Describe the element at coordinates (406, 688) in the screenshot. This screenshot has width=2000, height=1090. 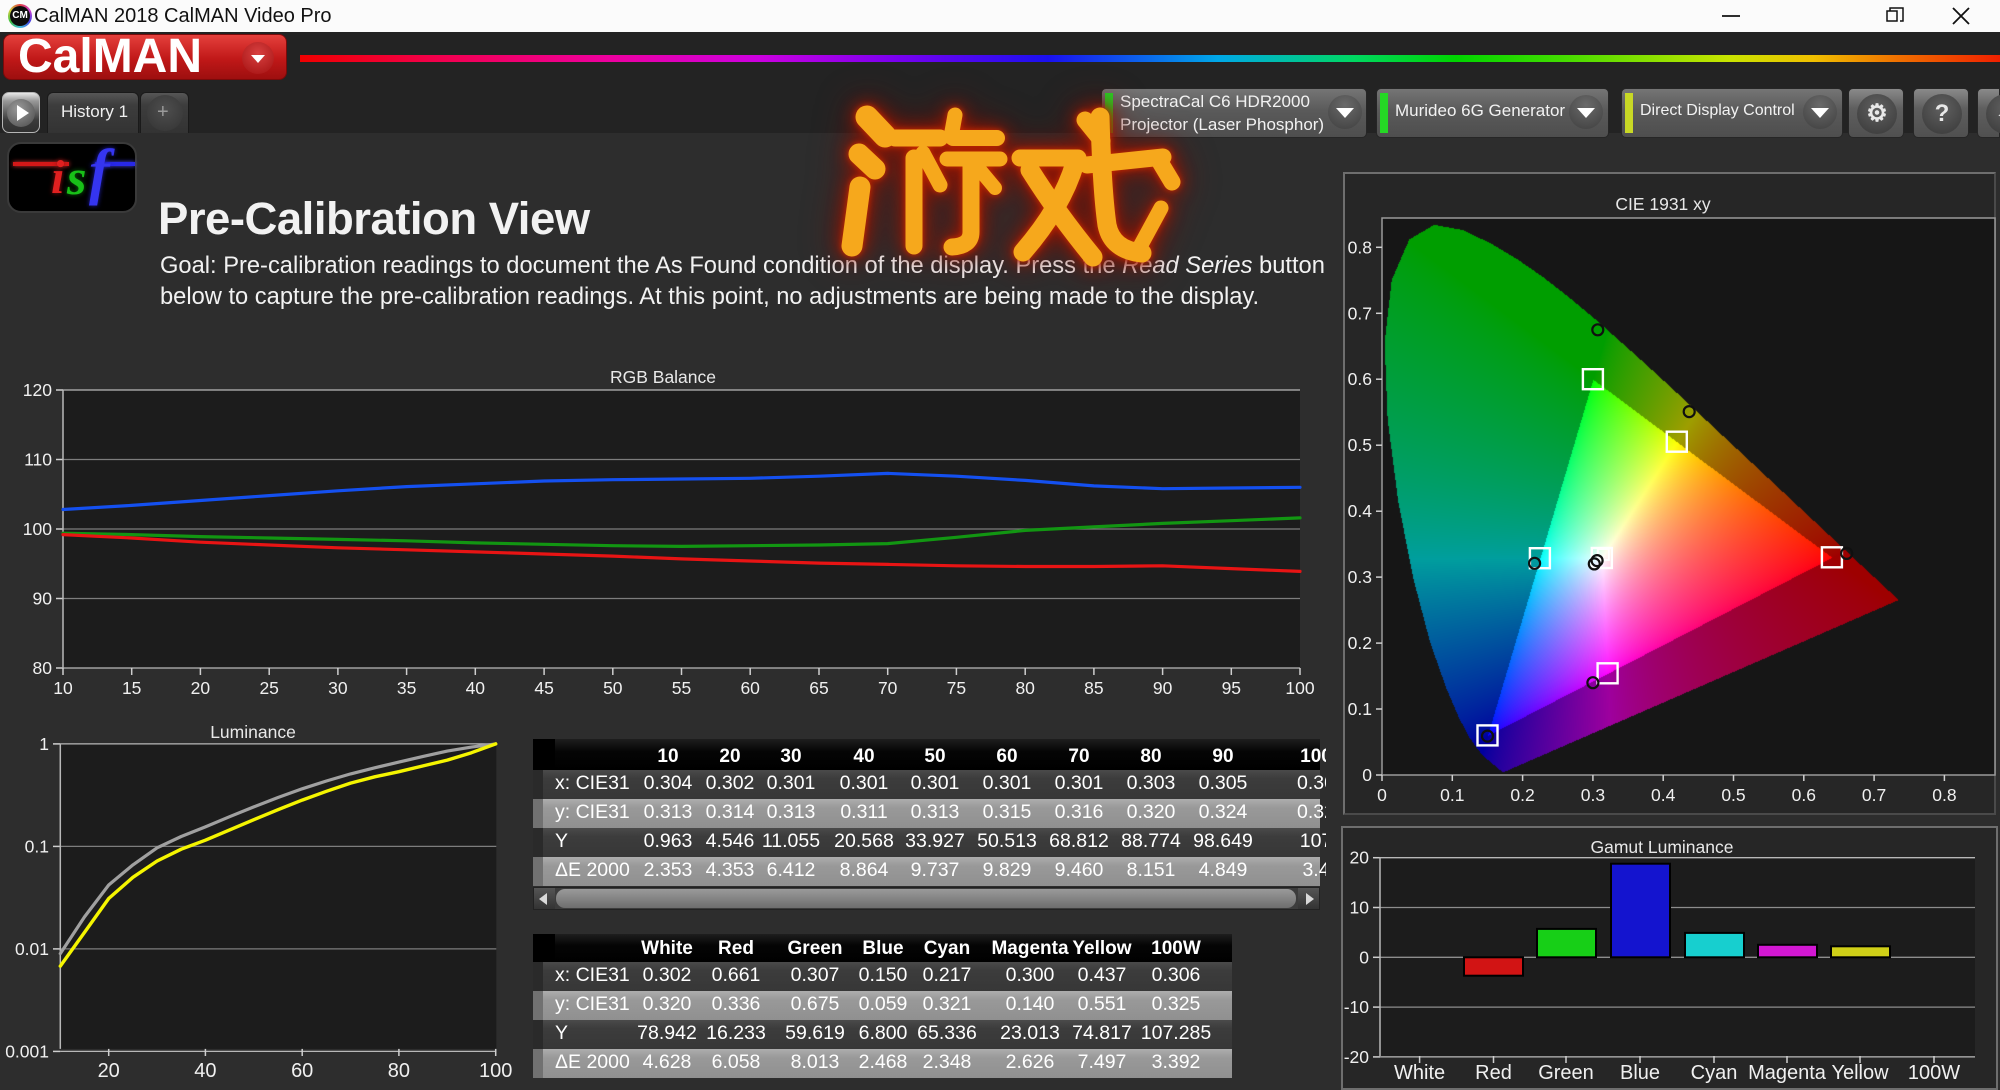
I see `svg-text: 35` at that location.